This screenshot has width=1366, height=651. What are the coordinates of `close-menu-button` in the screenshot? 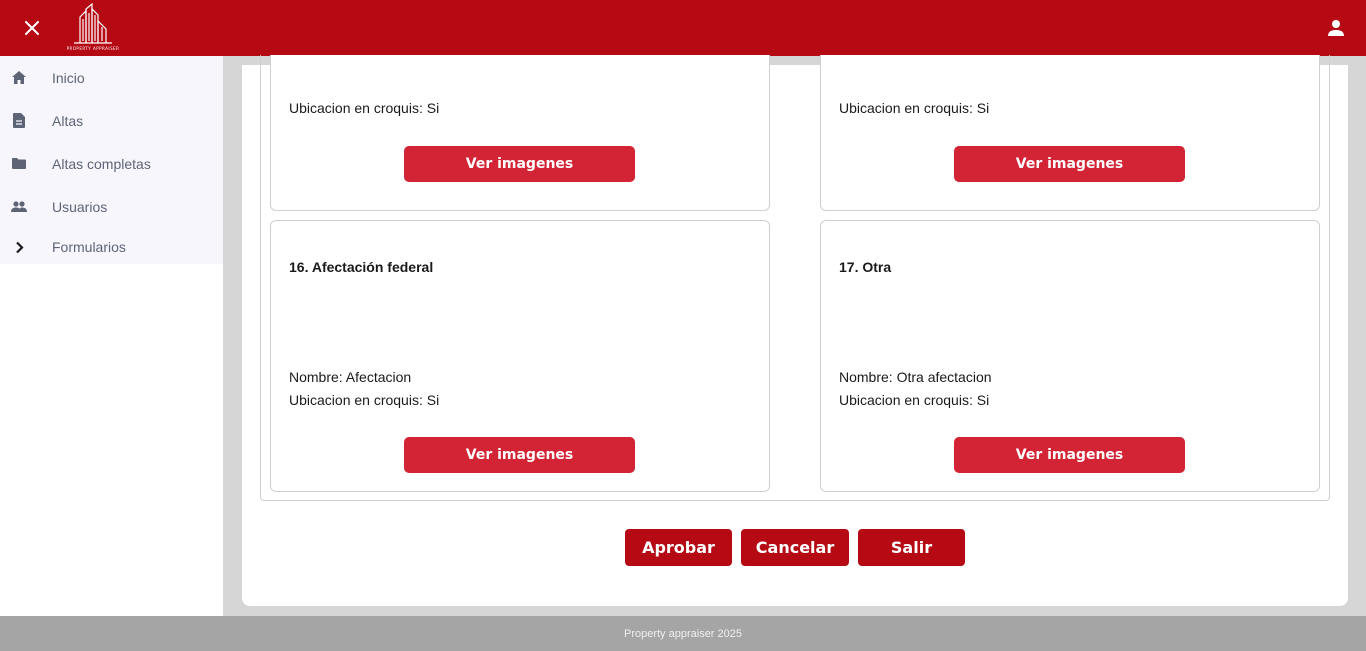 It's located at (32, 28).